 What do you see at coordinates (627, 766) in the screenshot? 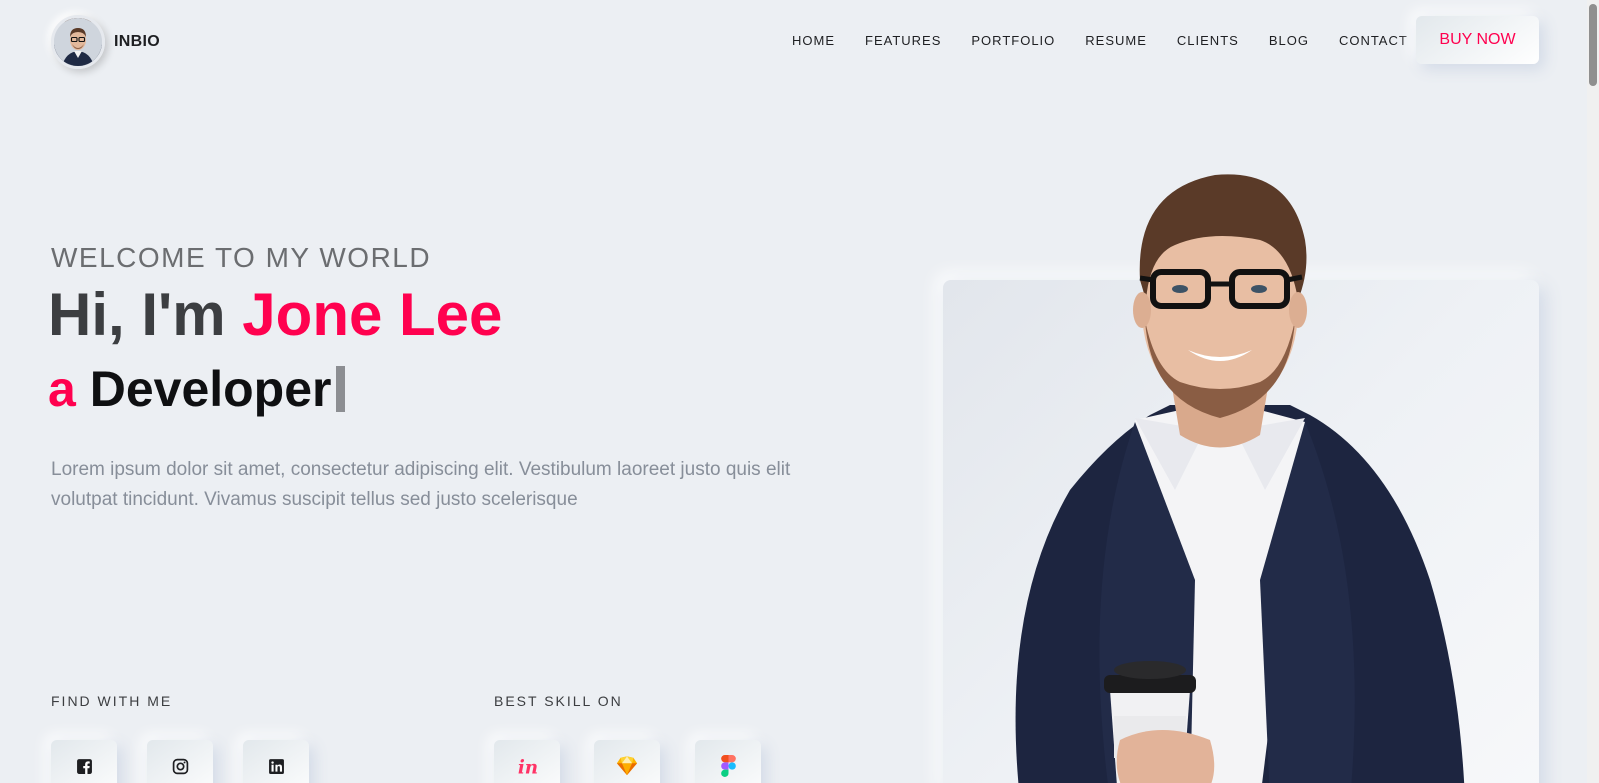
I see `sketch-icon` at bounding box center [627, 766].